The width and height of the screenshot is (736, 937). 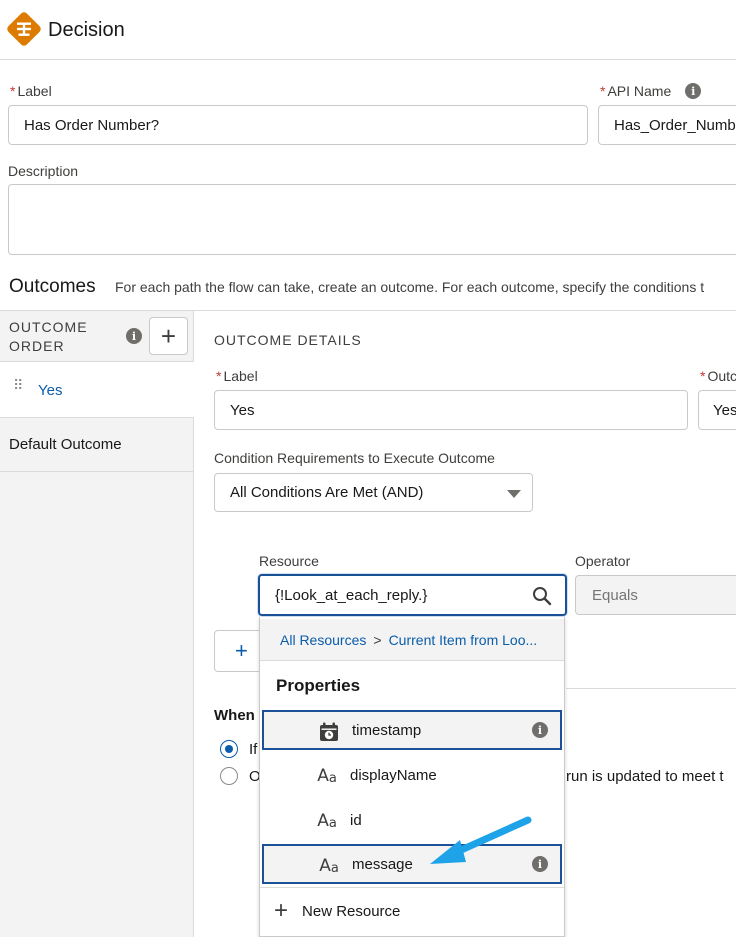 What do you see at coordinates (373, 492) in the screenshot?
I see `condition-requirements-select: All Conditions Are Met (AND)` at bounding box center [373, 492].